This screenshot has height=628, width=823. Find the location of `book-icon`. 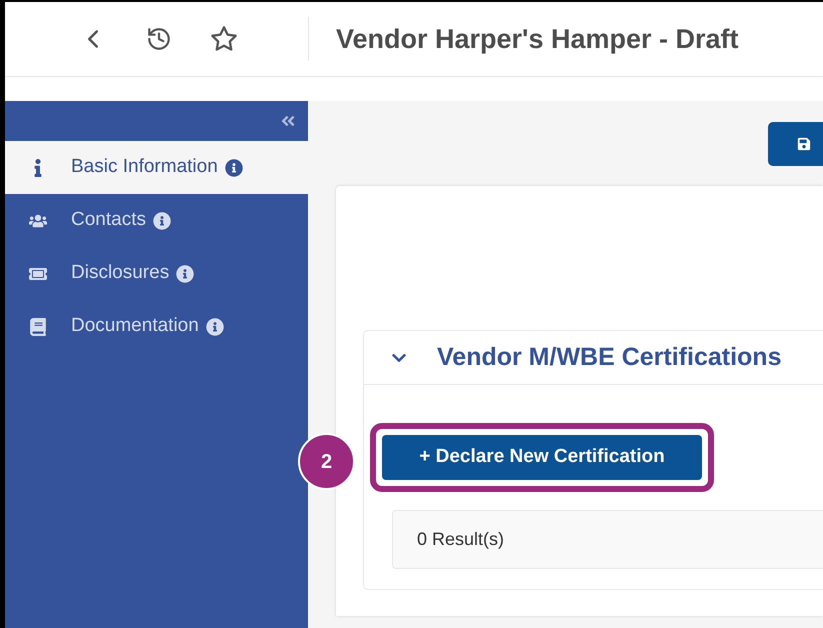

book-icon is located at coordinates (38, 327).